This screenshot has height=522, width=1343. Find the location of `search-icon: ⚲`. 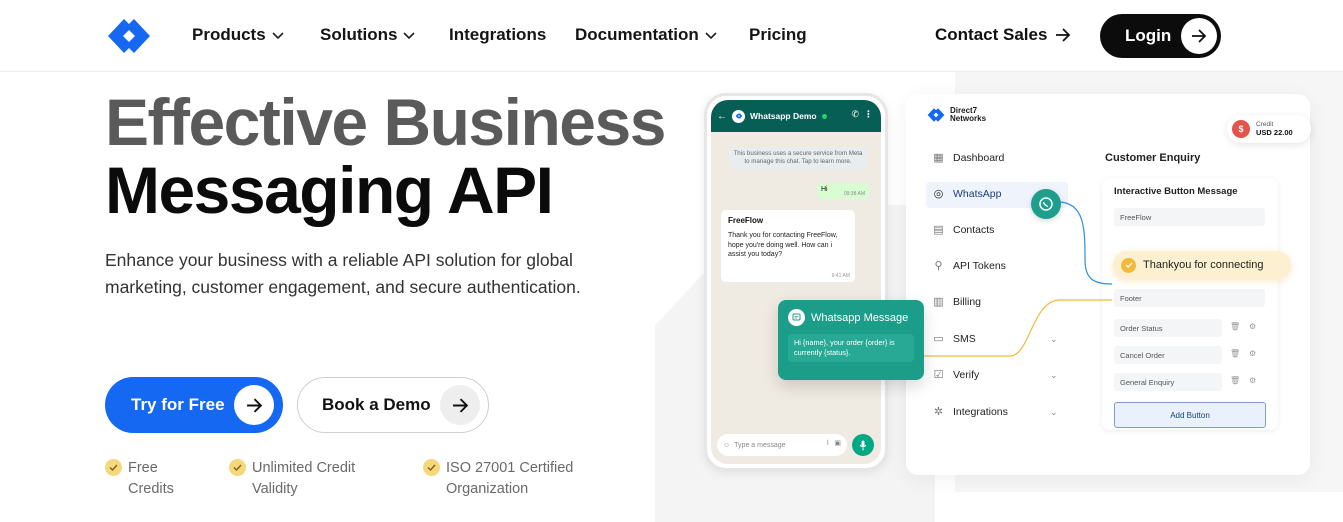

search-icon: ⚲ is located at coordinates (938, 266).